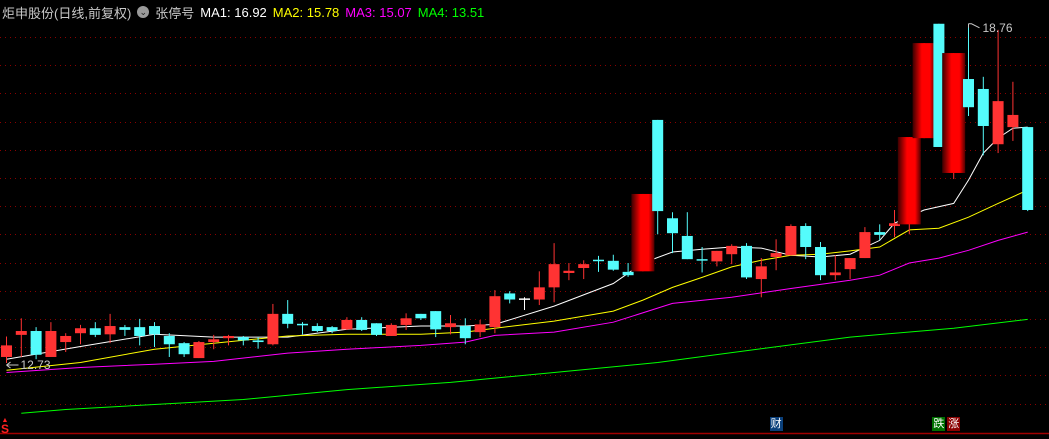 The width and height of the screenshot is (1049, 439). Describe the element at coordinates (998, 28) in the screenshot. I see `high-price-label: 18.76` at that location.